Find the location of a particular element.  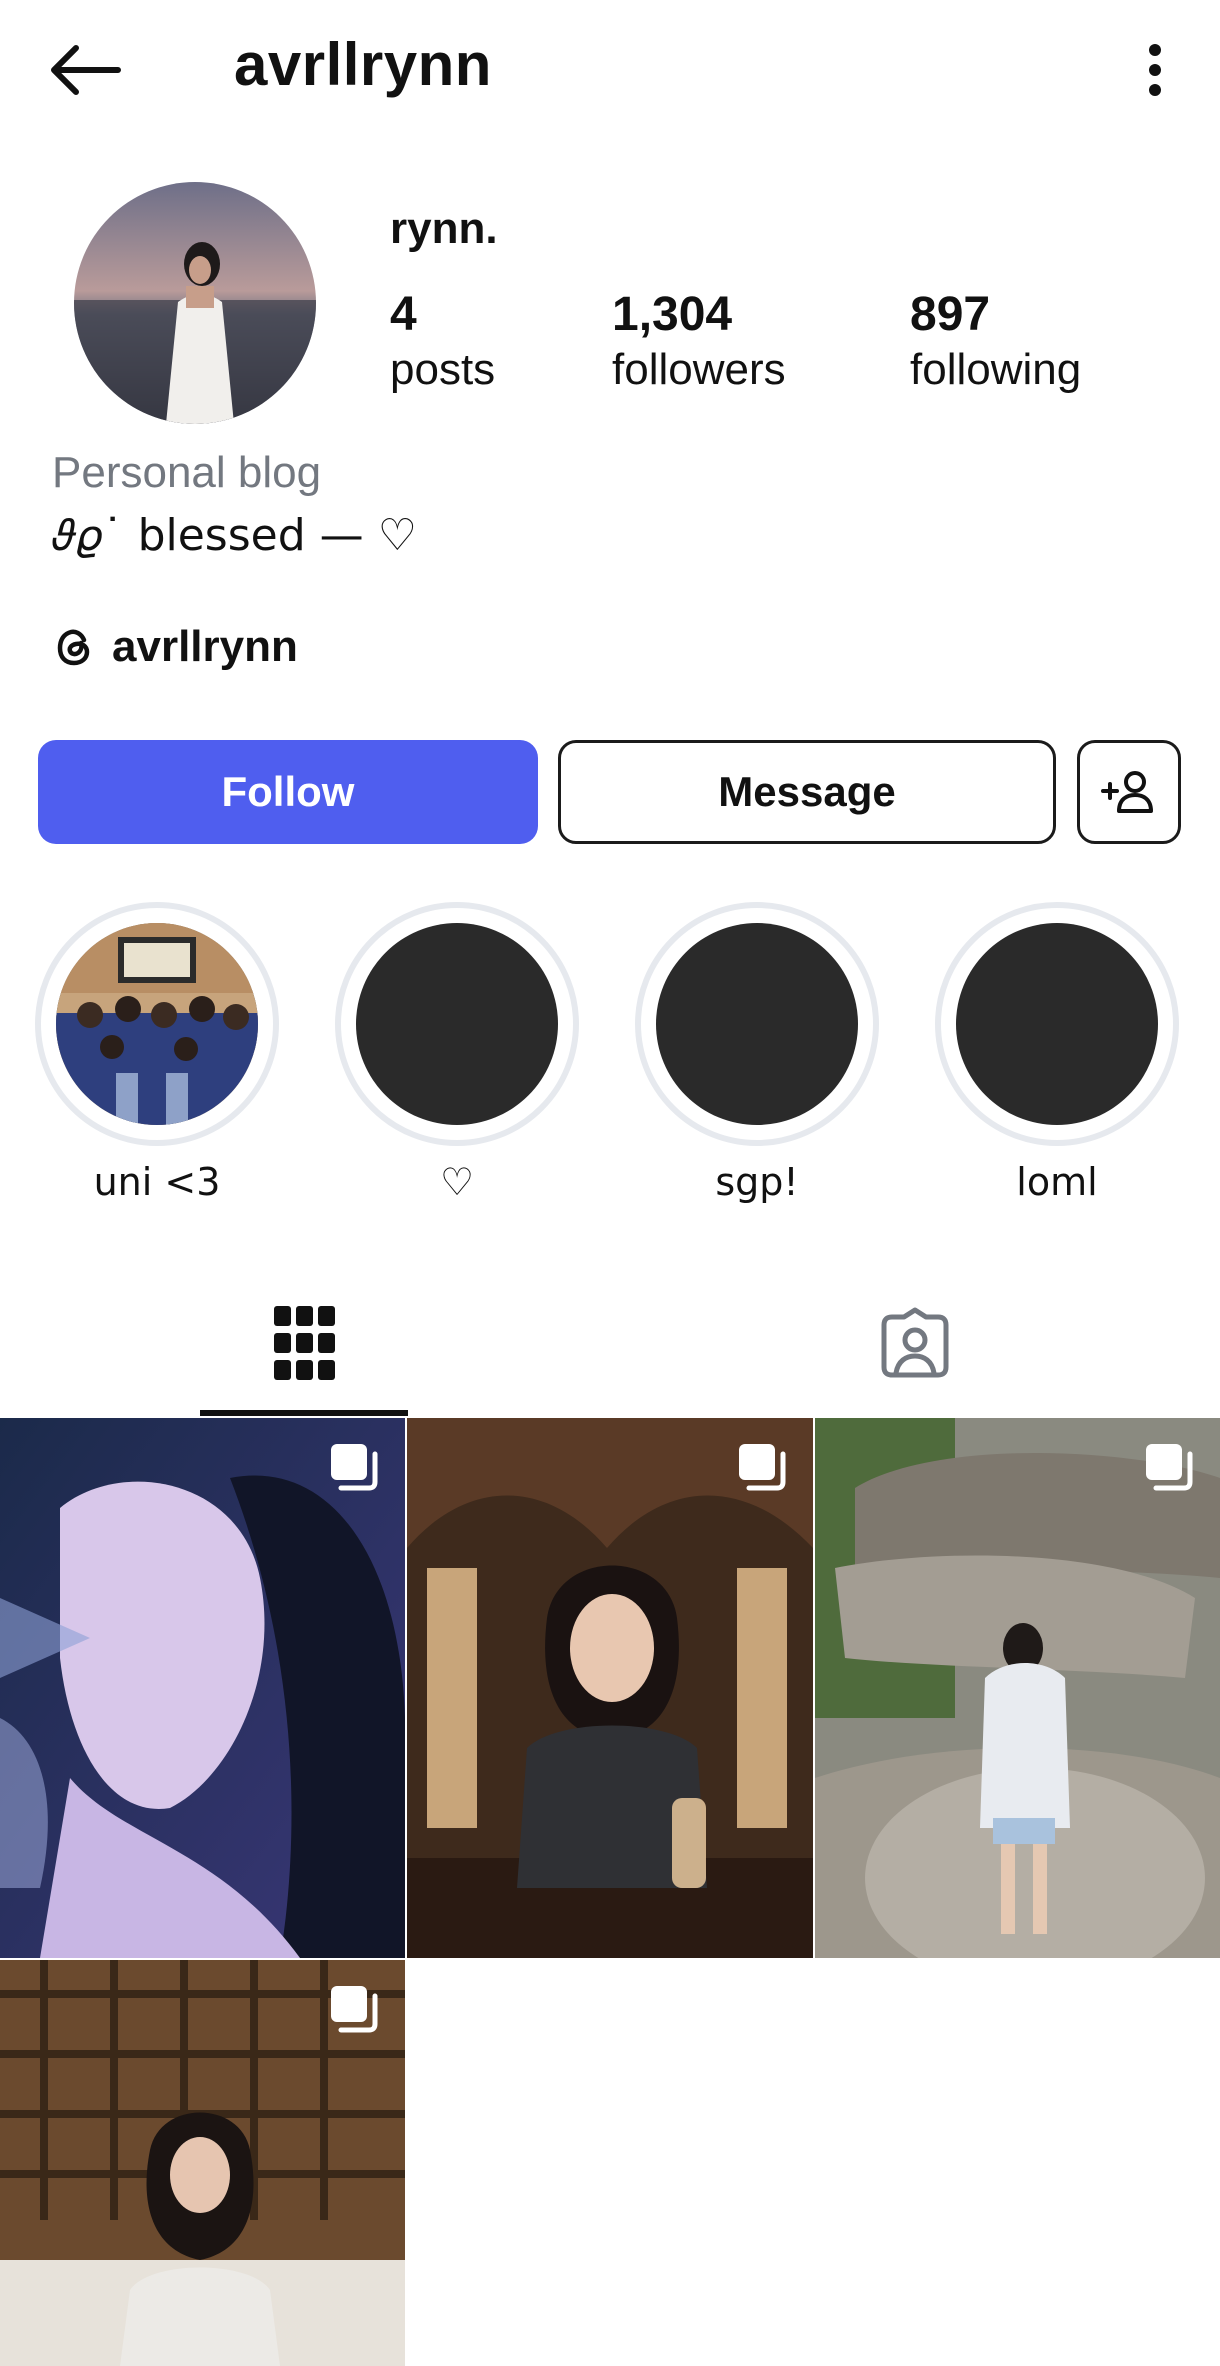

header-username: avrllrynn is located at coordinates (363, 64).